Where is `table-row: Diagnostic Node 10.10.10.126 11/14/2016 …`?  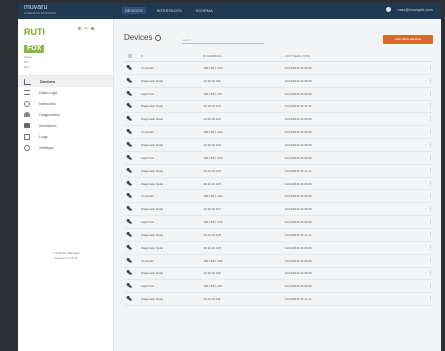
table-row: Diagnostic Node 10.10.10.126 11/14/2016 … is located at coordinates (278, 184).